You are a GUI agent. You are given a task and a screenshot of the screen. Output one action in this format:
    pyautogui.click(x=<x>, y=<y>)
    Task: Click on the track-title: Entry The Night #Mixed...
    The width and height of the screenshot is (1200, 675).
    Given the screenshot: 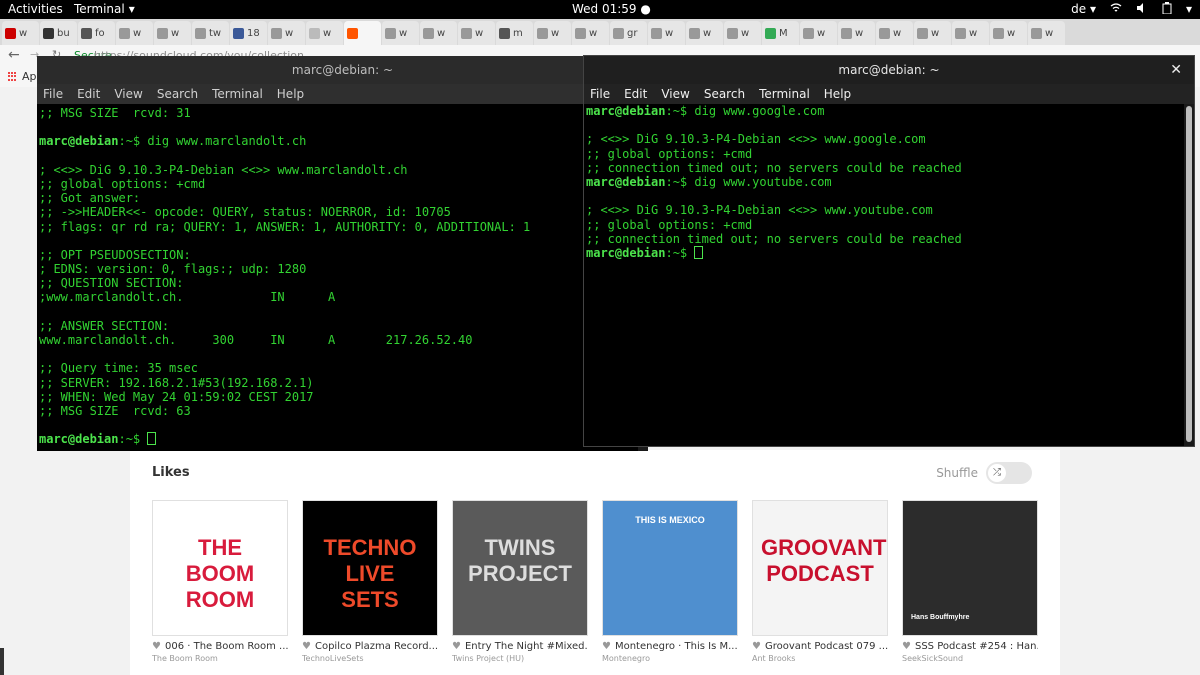 What is the action you would take?
    pyautogui.click(x=526, y=646)
    